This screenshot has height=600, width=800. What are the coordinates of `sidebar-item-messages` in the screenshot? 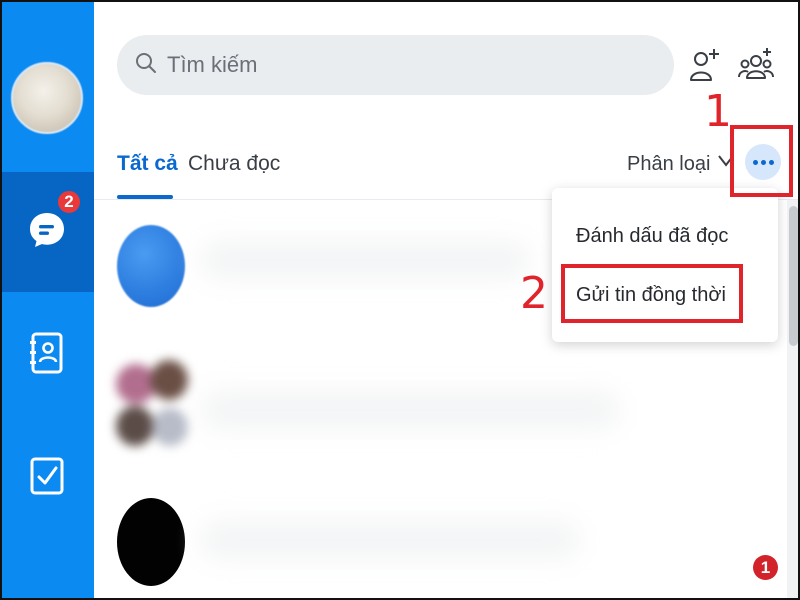 It's located at (47, 232).